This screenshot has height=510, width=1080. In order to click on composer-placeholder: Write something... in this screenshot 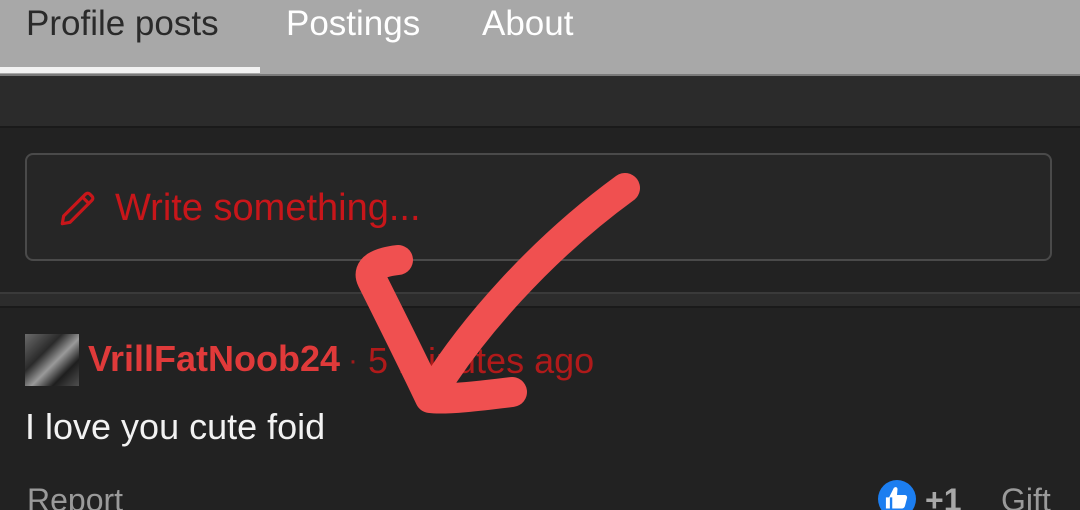, I will do `click(268, 208)`.